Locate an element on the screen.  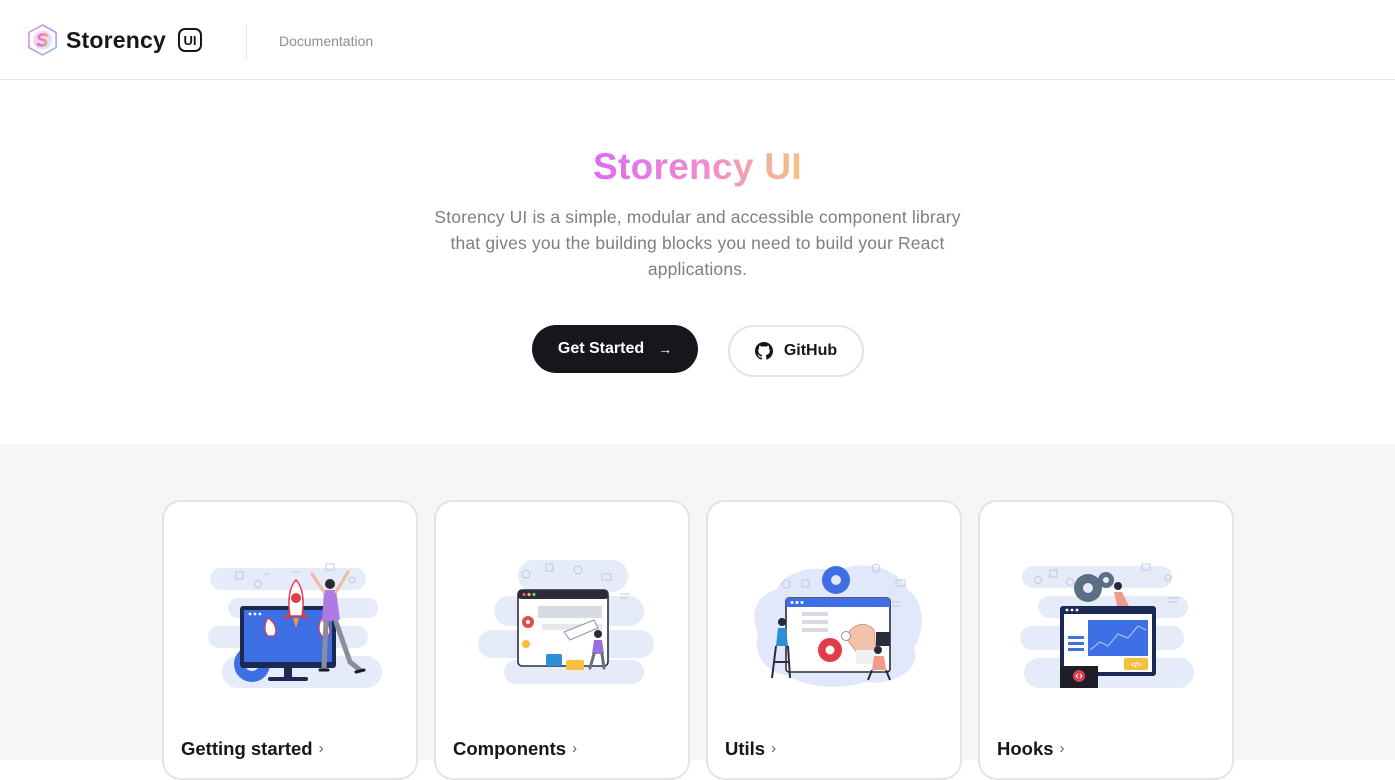
hero-title-text: Storency UI is located at coordinates (697, 166).